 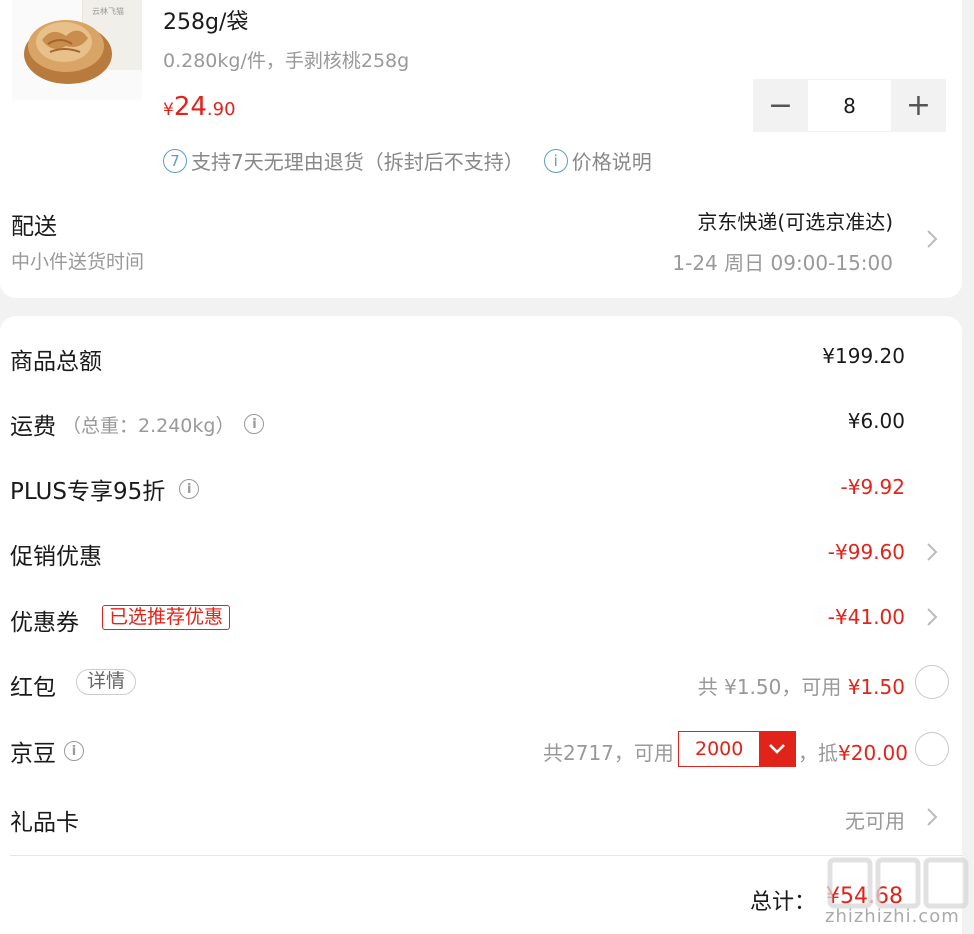 I want to click on giftcard-value: 无可用, so click(x=875, y=819).